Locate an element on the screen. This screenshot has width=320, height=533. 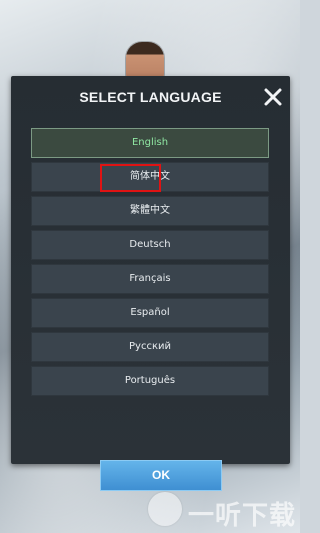
close-icon is located at coordinates (273, 97).